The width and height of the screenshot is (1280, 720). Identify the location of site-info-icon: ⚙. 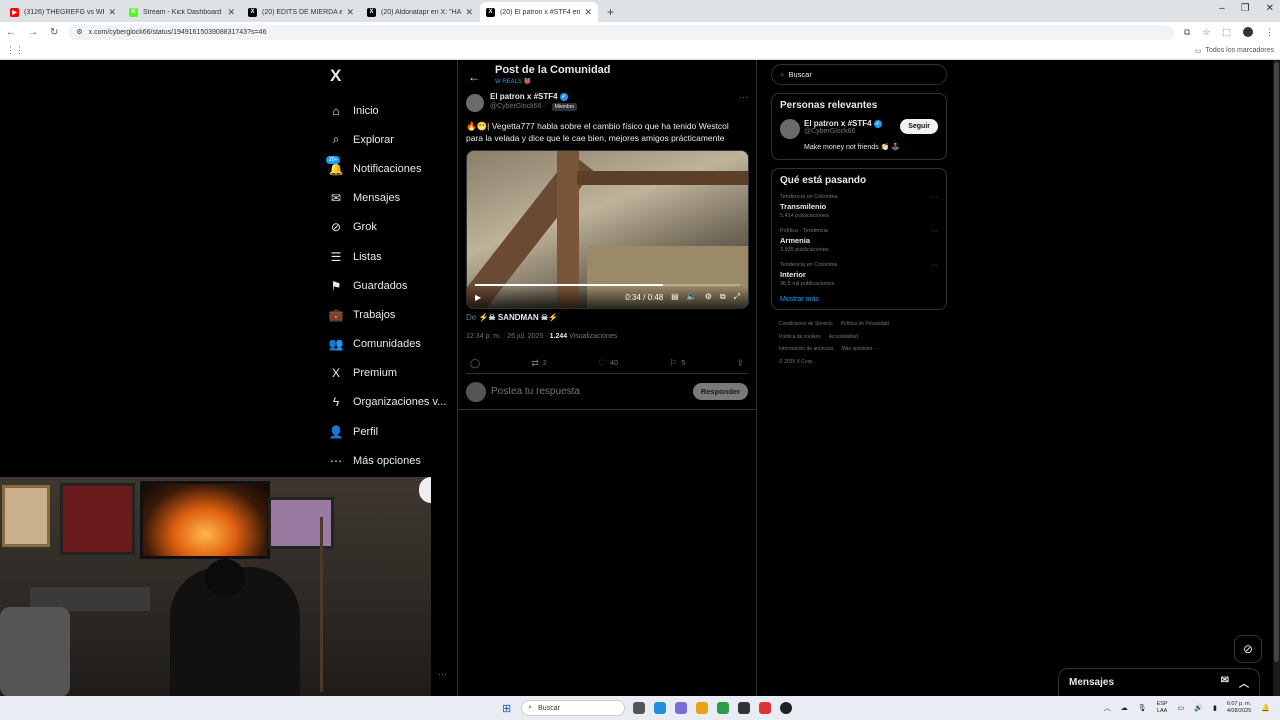
(79, 32).